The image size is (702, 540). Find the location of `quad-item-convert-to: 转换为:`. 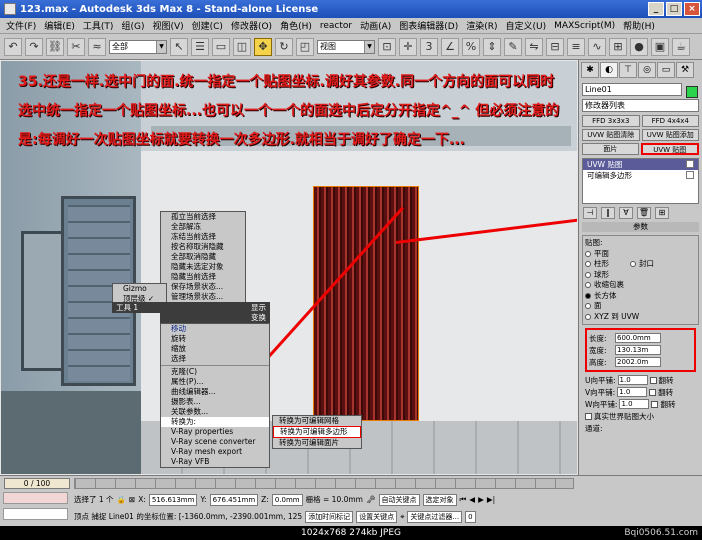

quad-item-convert-to: 转换为: is located at coordinates (215, 422).